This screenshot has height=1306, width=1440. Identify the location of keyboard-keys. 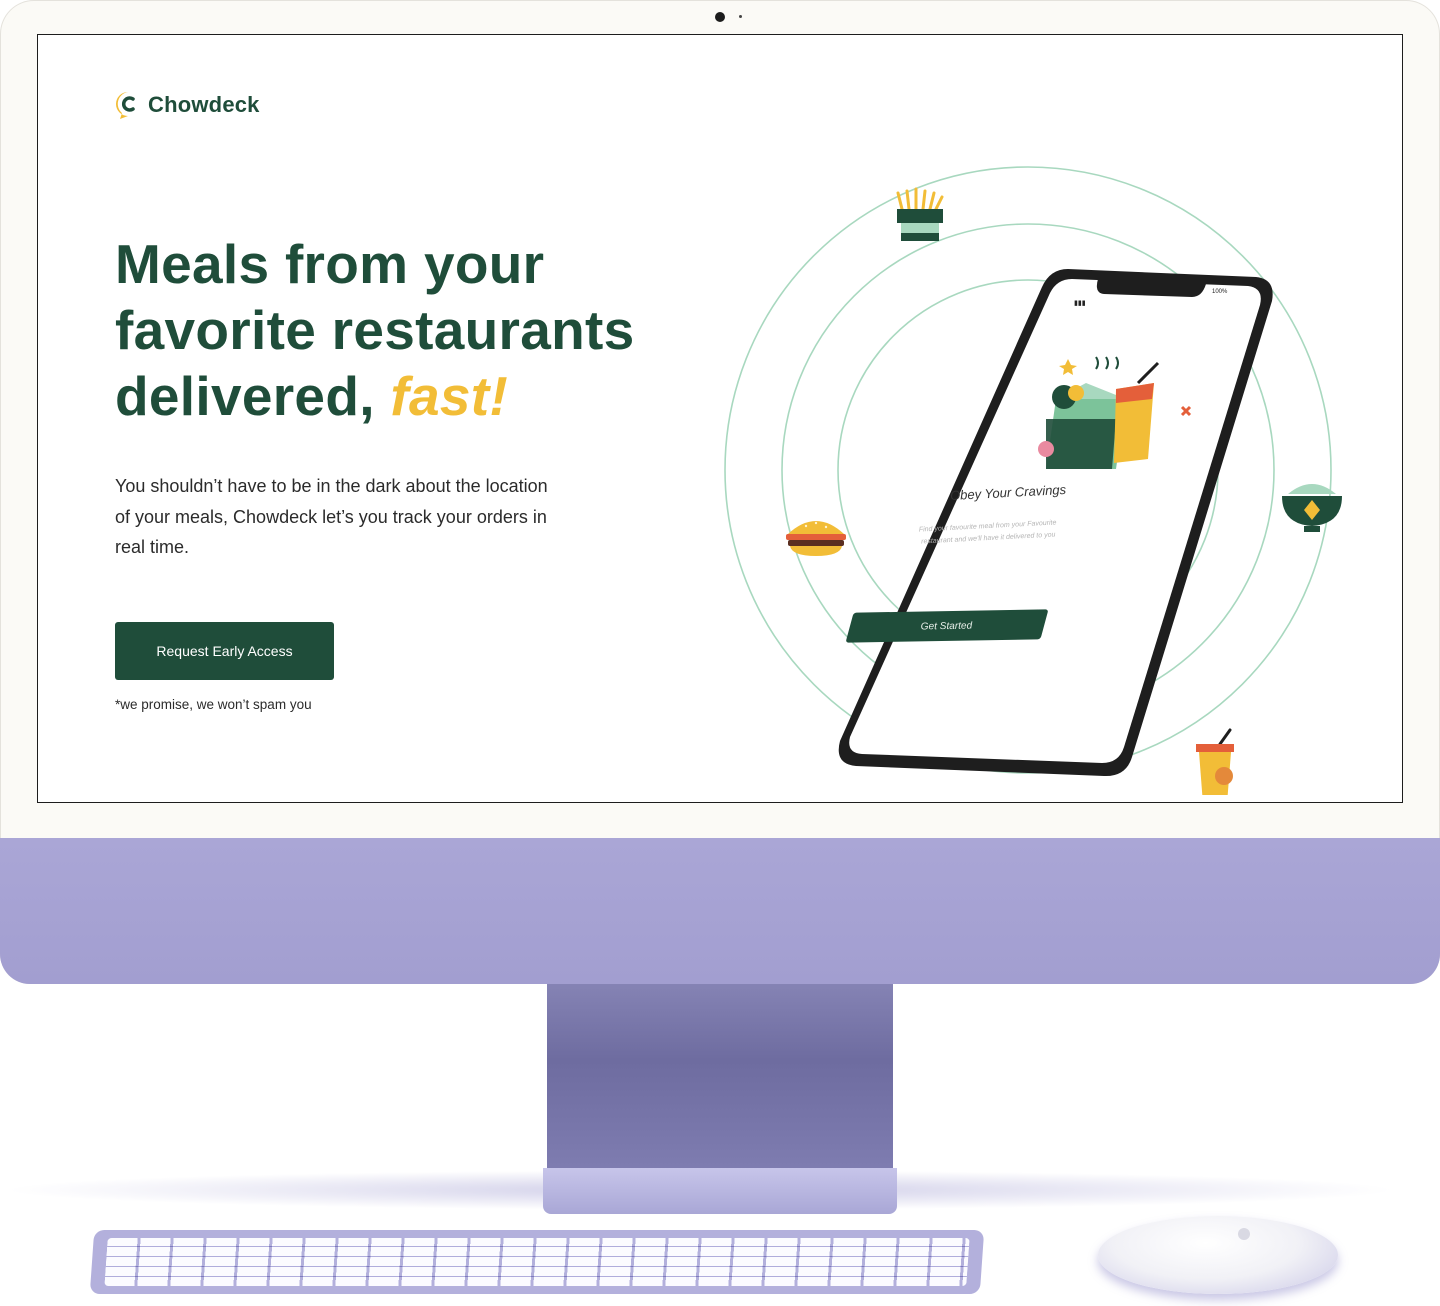
(537, 1262).